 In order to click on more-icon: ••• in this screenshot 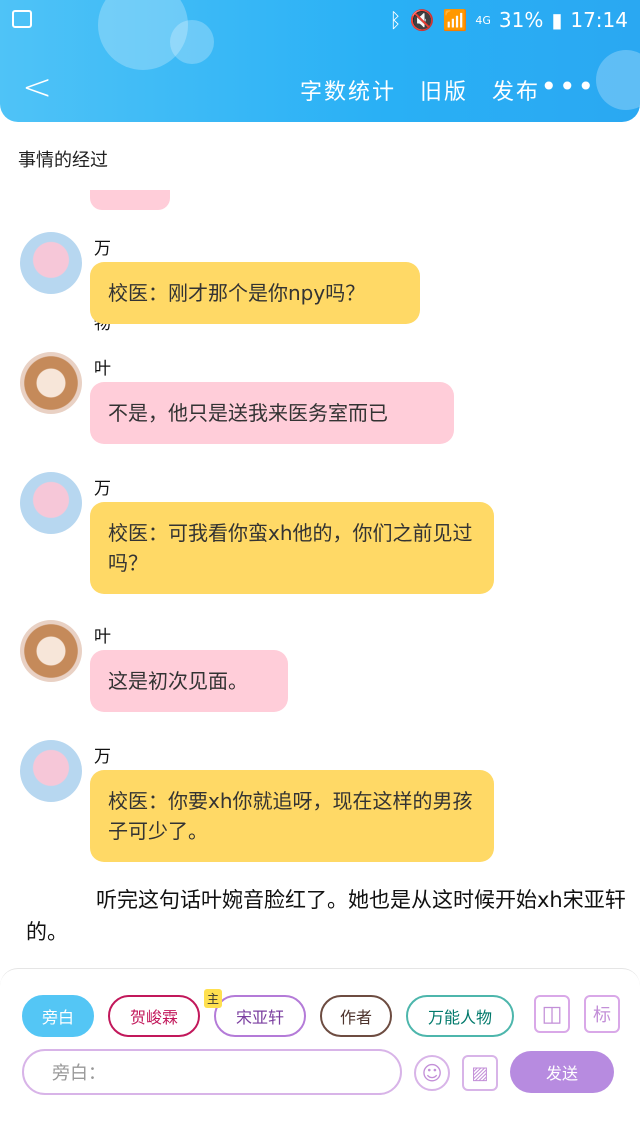, I will do `click(568, 86)`.